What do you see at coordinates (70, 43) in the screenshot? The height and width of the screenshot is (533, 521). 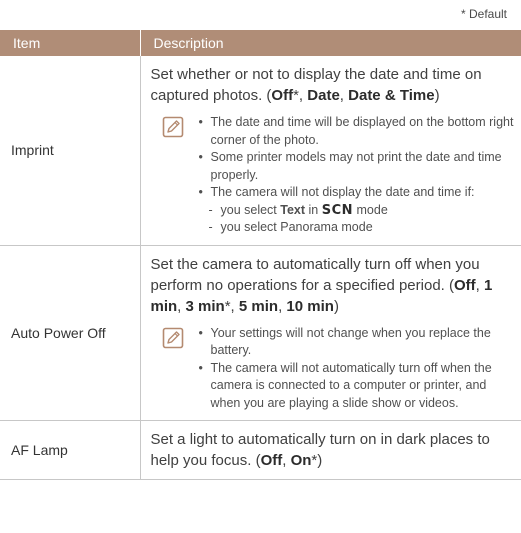 I see `column-header-item: Item` at bounding box center [70, 43].